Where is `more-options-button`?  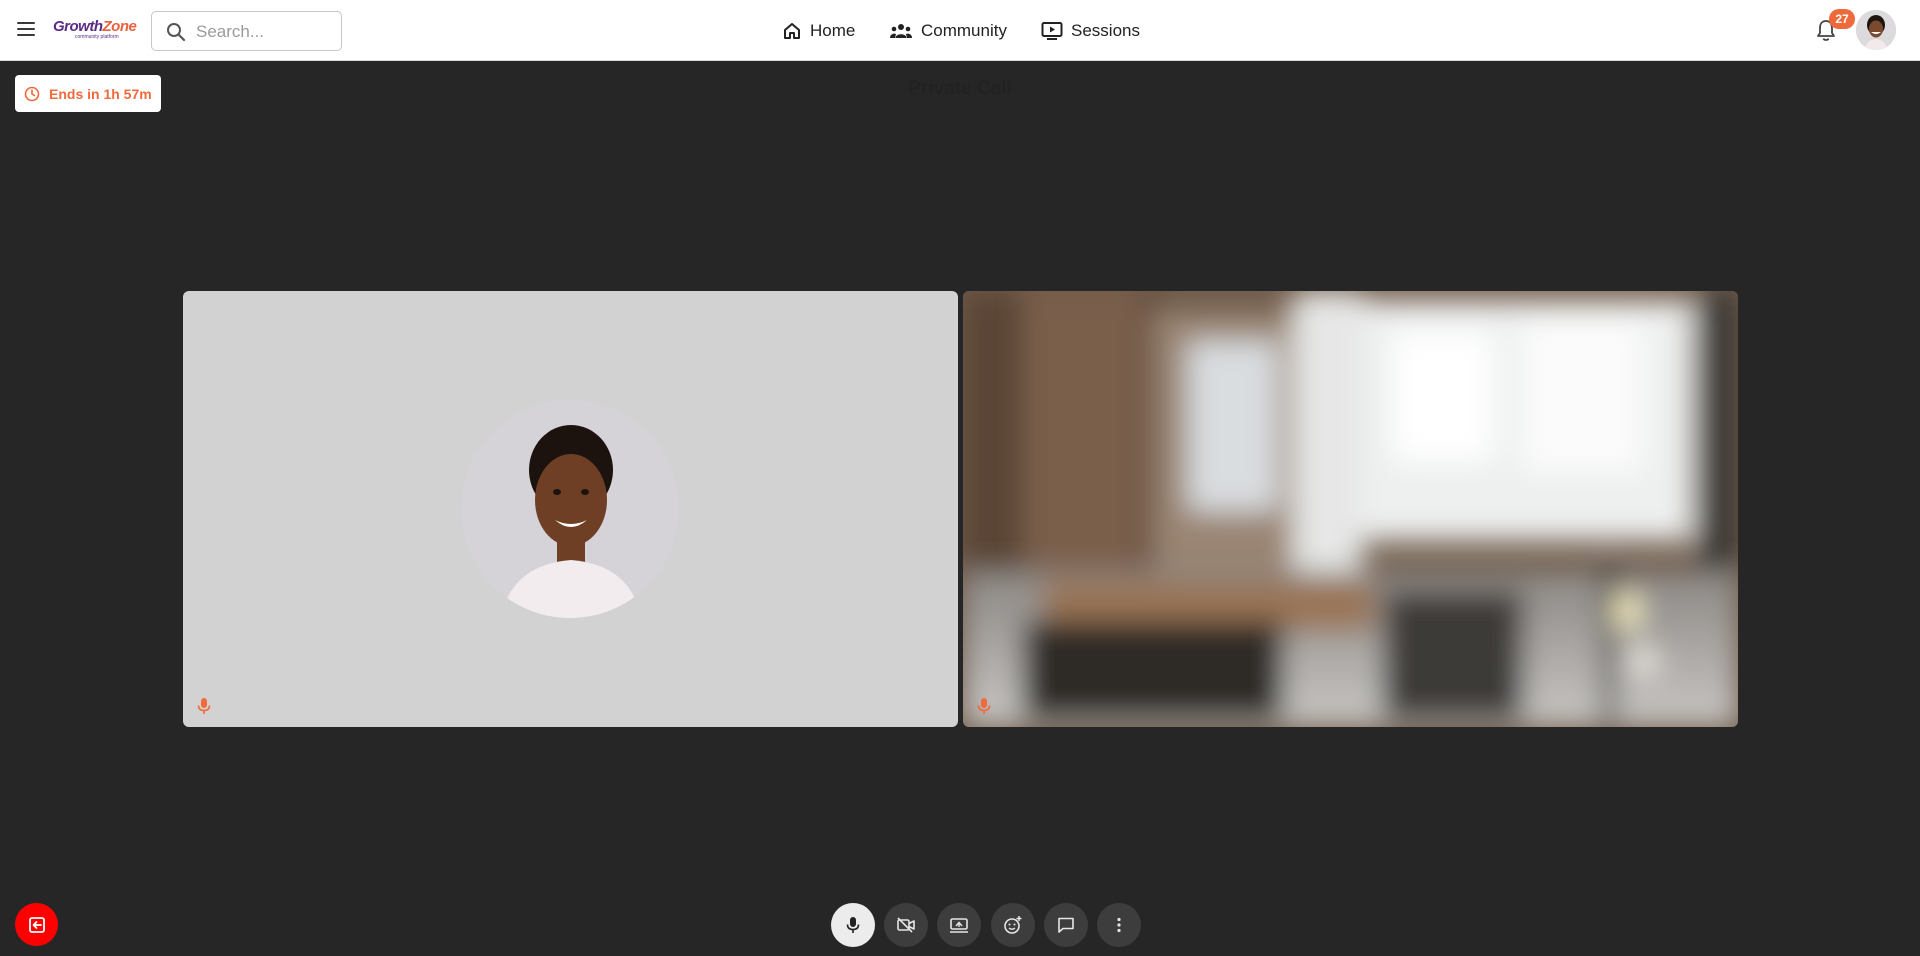 more-options-button is located at coordinates (1119, 925).